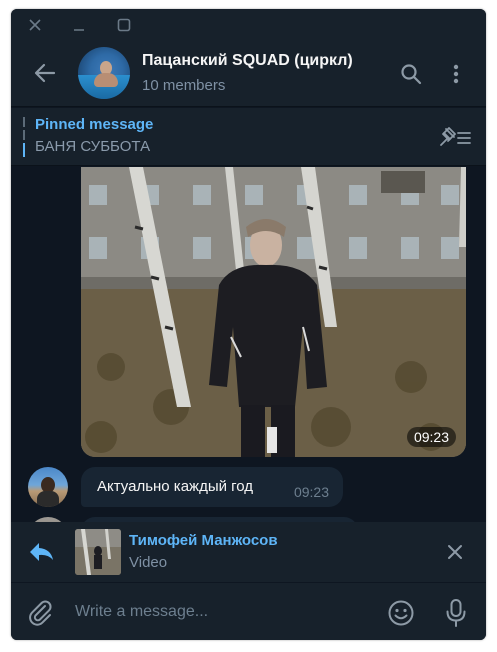 The image size is (497, 652). I want to click on more-vertical-icon, so click(456, 74).